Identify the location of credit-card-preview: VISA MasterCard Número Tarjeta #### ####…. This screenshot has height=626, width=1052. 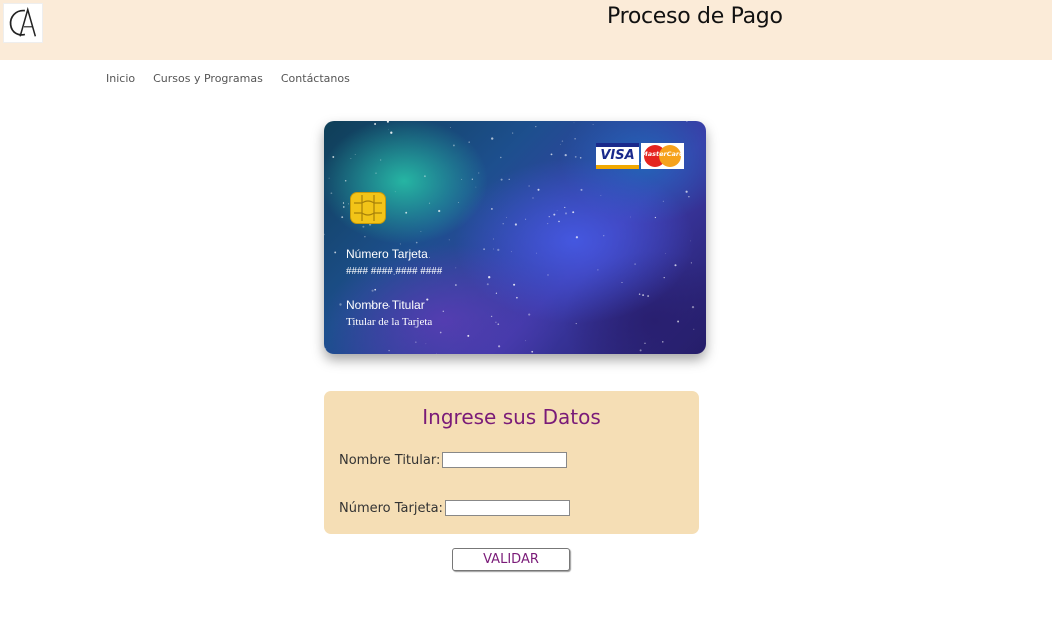
(515, 237).